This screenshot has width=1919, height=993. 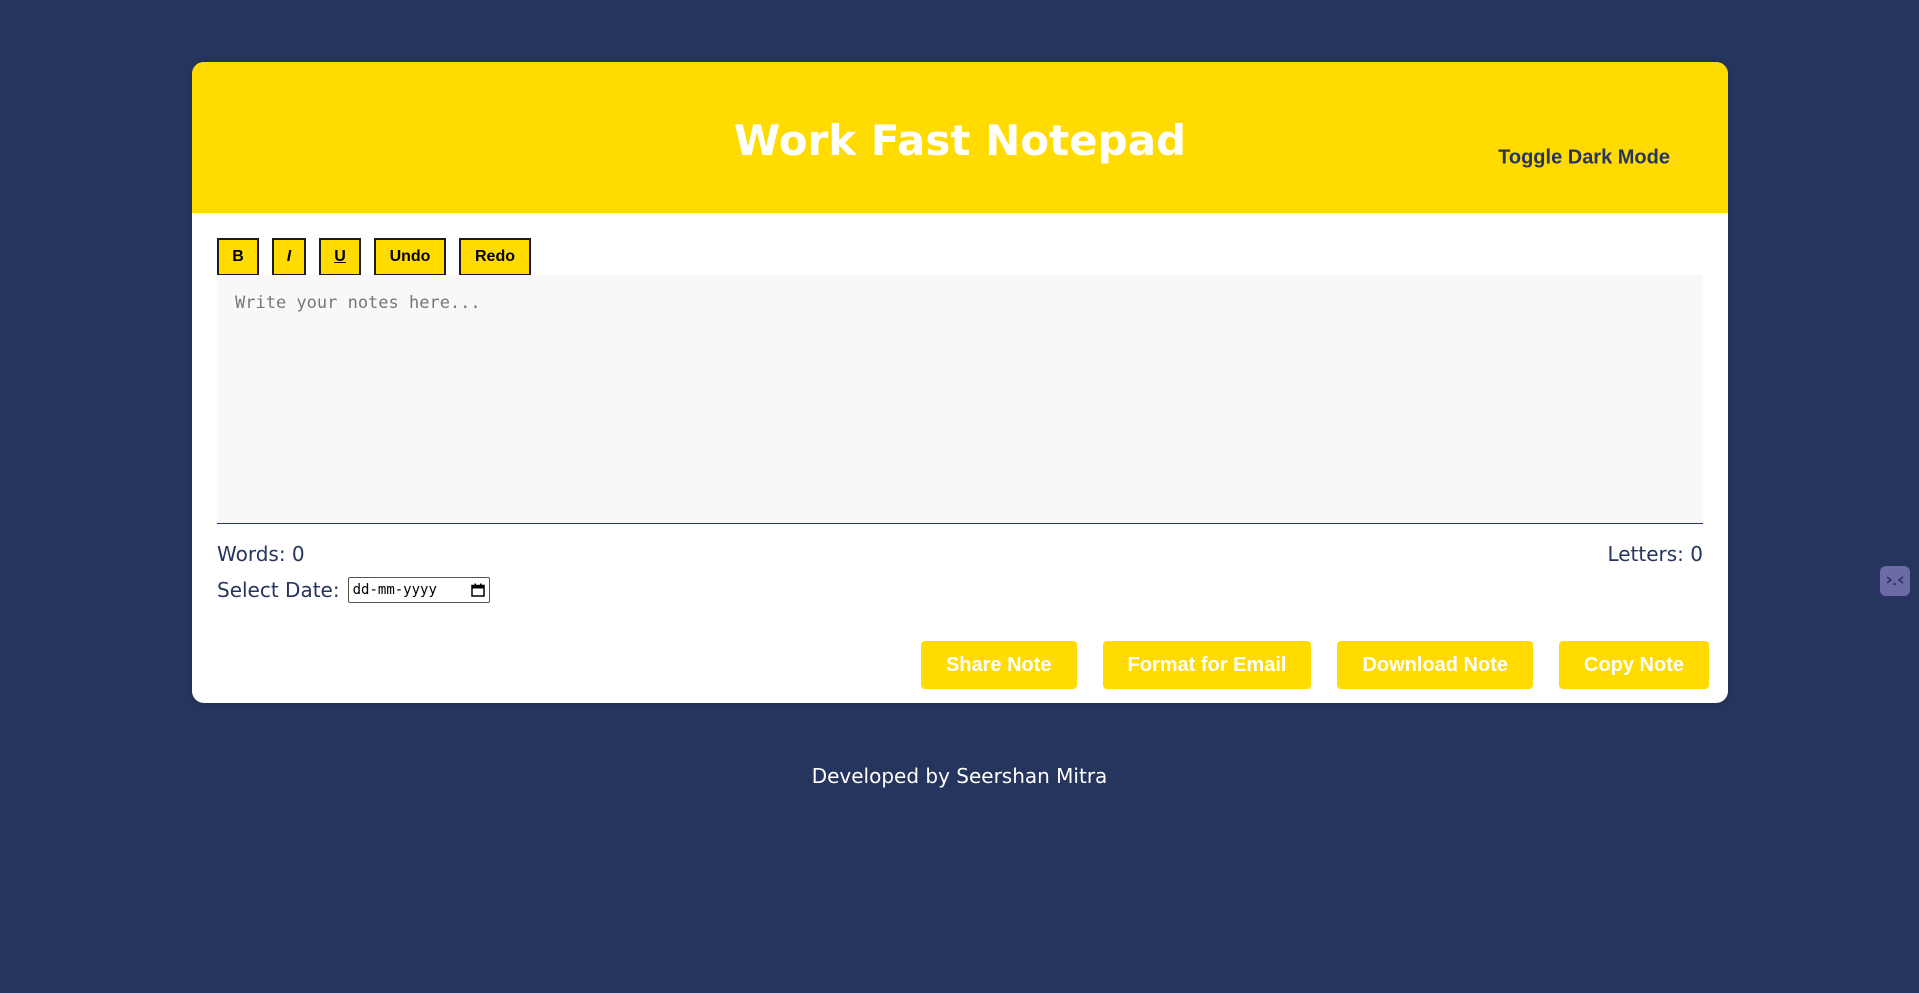 What do you see at coordinates (960, 137) in the screenshot?
I see `header-bar: Work Fast Notepad Toggle Dark Mode` at bounding box center [960, 137].